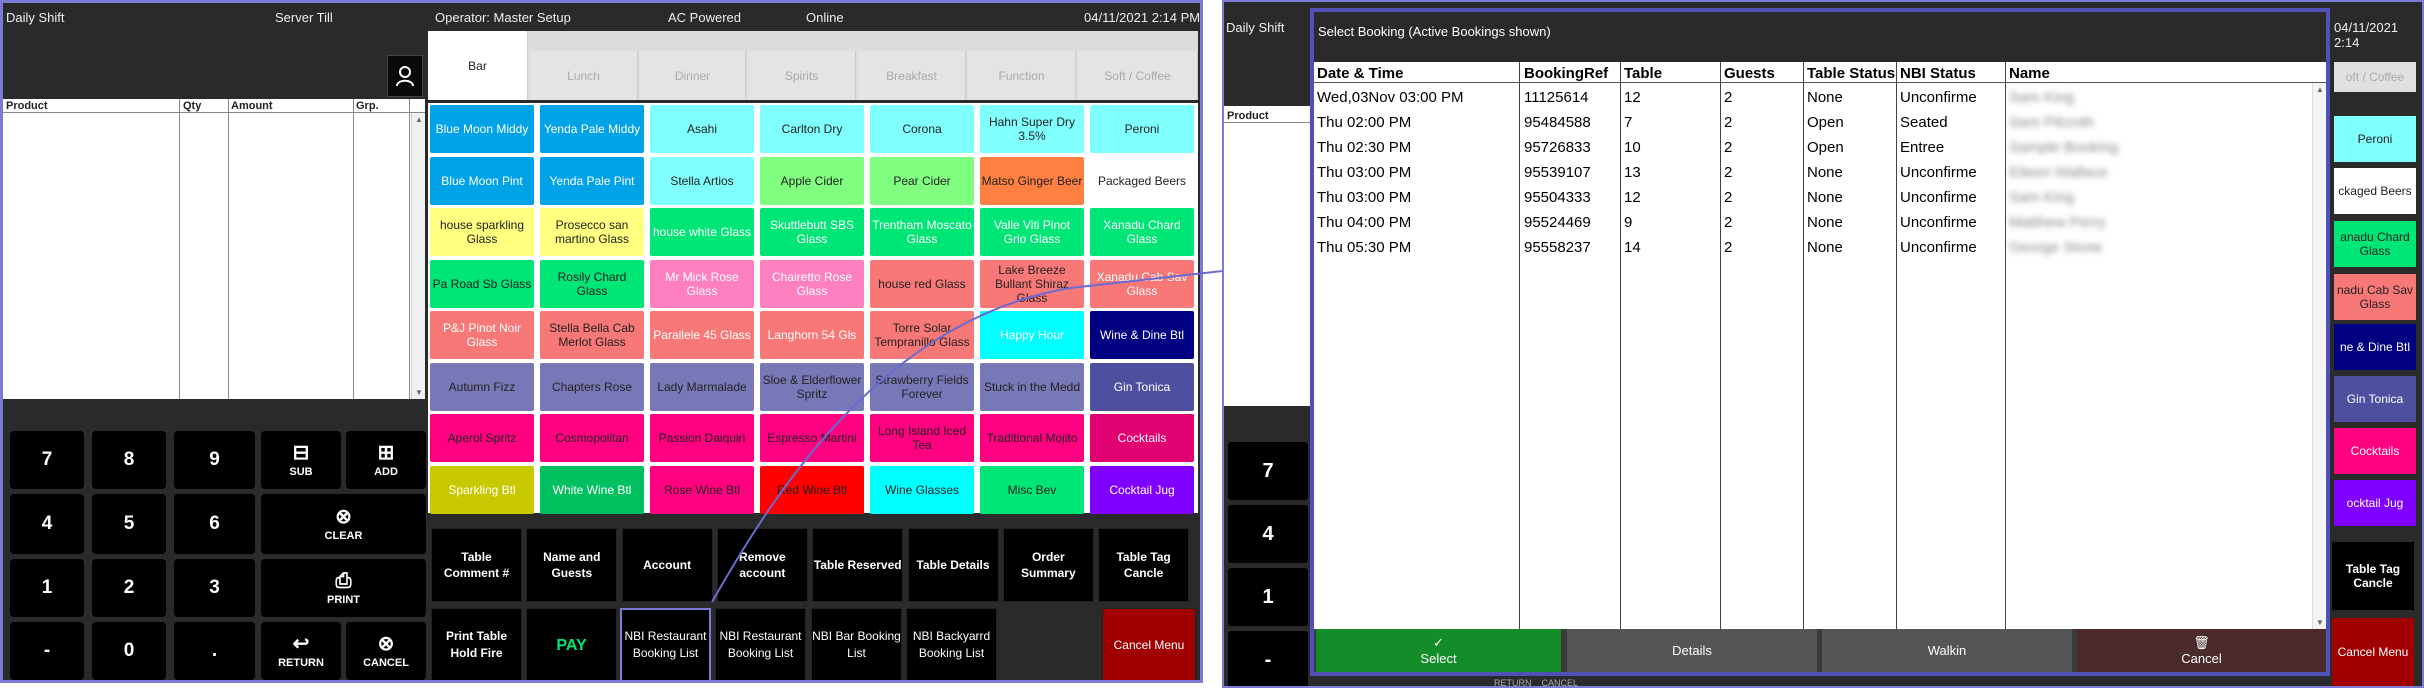 Image resolution: width=2424 pixels, height=694 pixels. What do you see at coordinates (1149, 644) in the screenshot?
I see `cancel-menu-button: Cancel Menu` at bounding box center [1149, 644].